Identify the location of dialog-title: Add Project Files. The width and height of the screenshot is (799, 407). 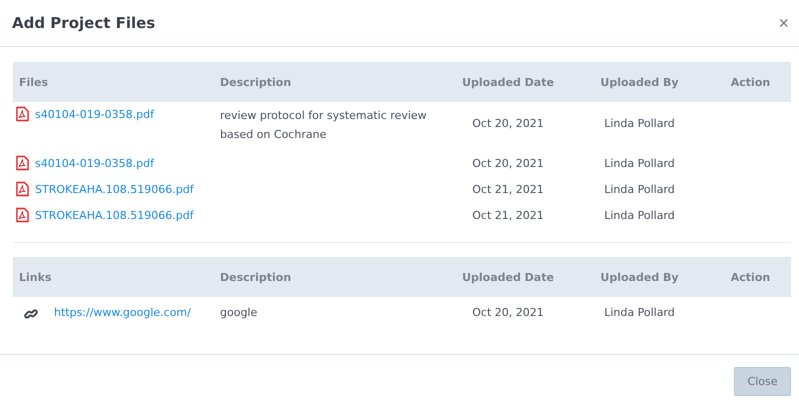
(84, 23).